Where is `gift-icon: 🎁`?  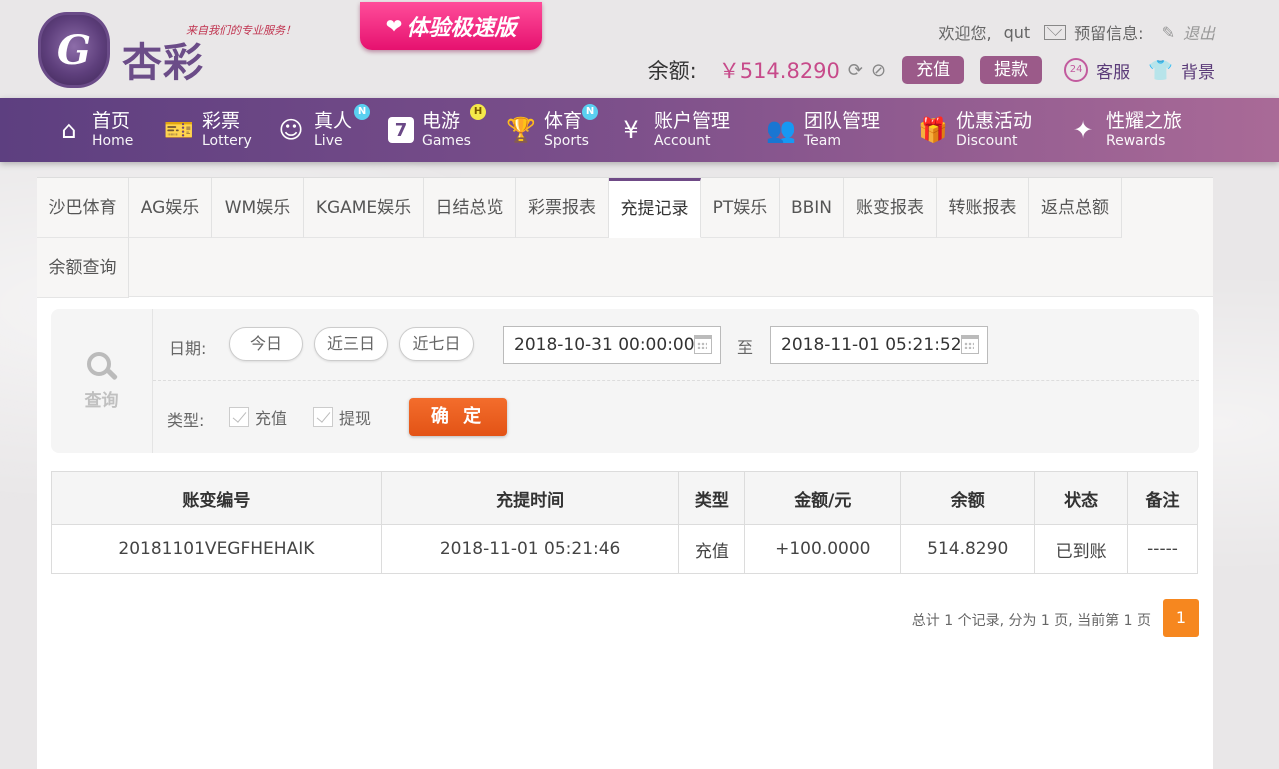 gift-icon: 🎁 is located at coordinates (933, 130).